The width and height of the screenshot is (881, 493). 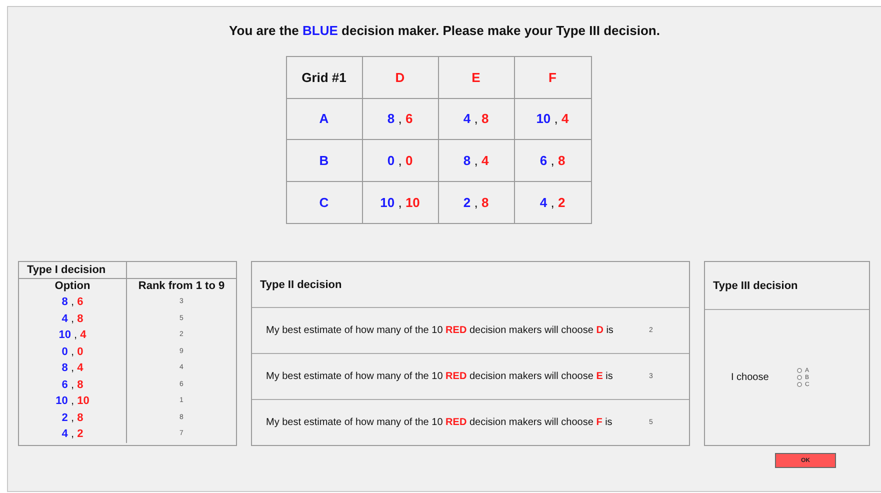 I want to click on column-header: E, so click(x=476, y=77).